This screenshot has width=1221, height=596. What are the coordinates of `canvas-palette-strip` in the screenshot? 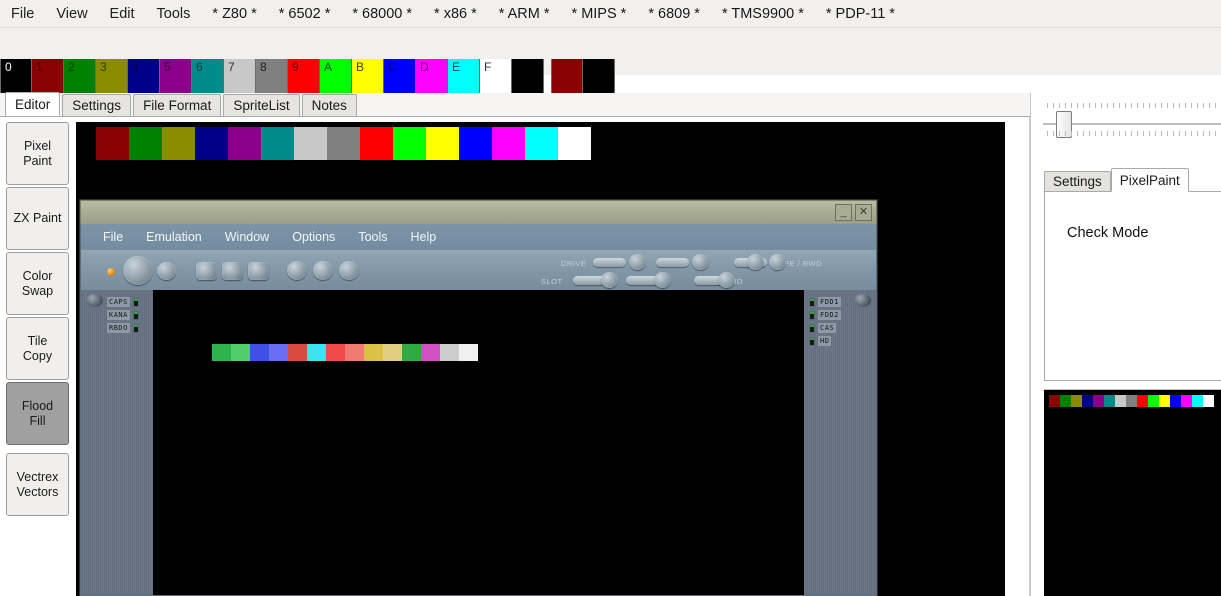 It's located at (343, 143).